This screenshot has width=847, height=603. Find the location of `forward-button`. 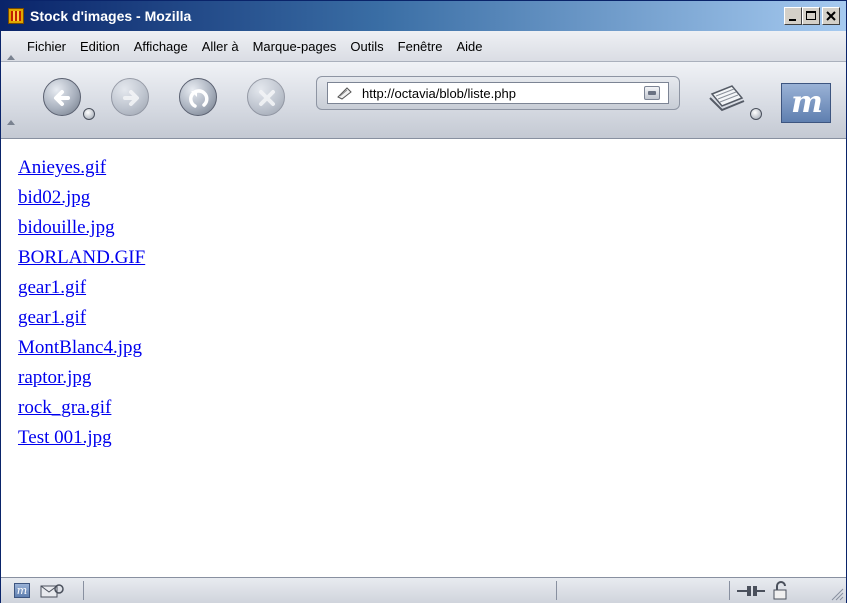

forward-button is located at coordinates (130, 97).